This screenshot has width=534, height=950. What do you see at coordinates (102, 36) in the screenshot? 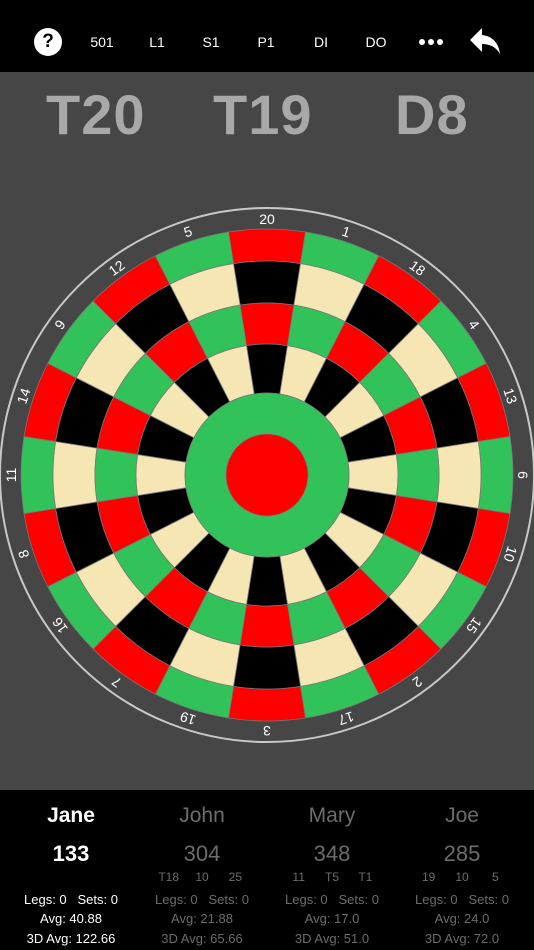
I see `game-type-button: 501` at bounding box center [102, 36].